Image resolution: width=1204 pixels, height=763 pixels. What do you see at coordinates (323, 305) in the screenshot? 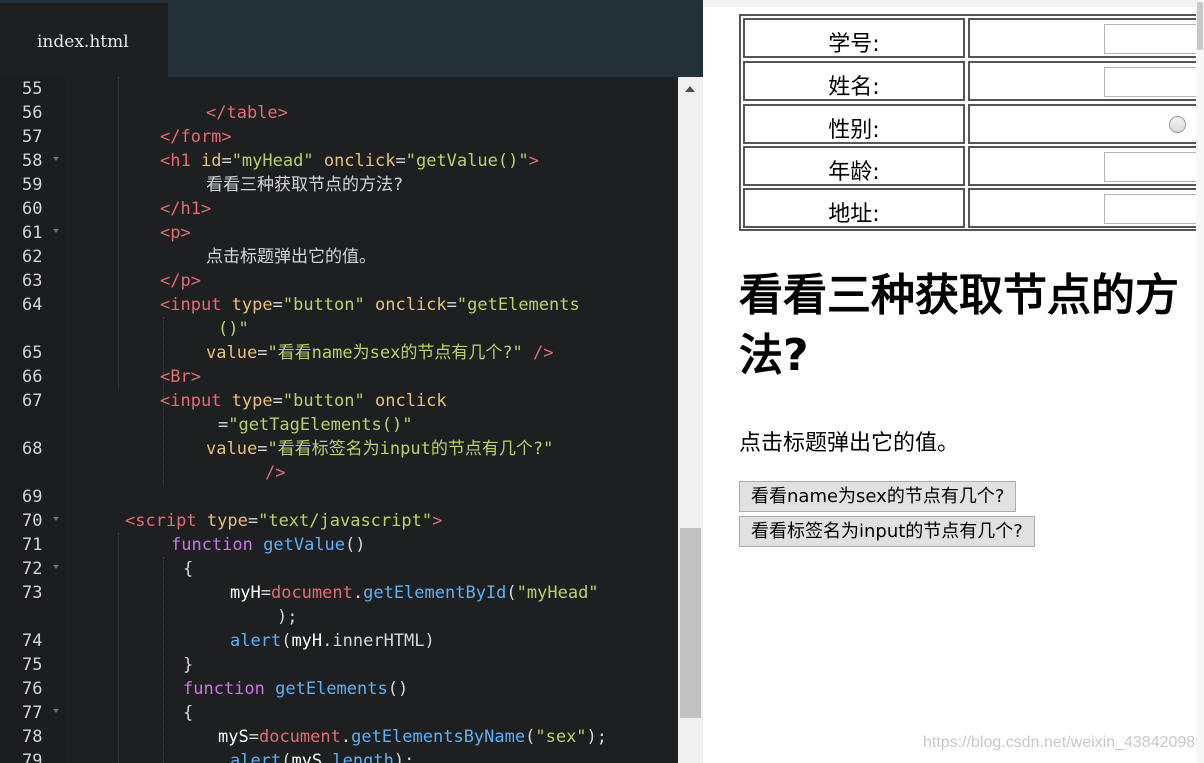
I see `code-token: "button"` at bounding box center [323, 305].